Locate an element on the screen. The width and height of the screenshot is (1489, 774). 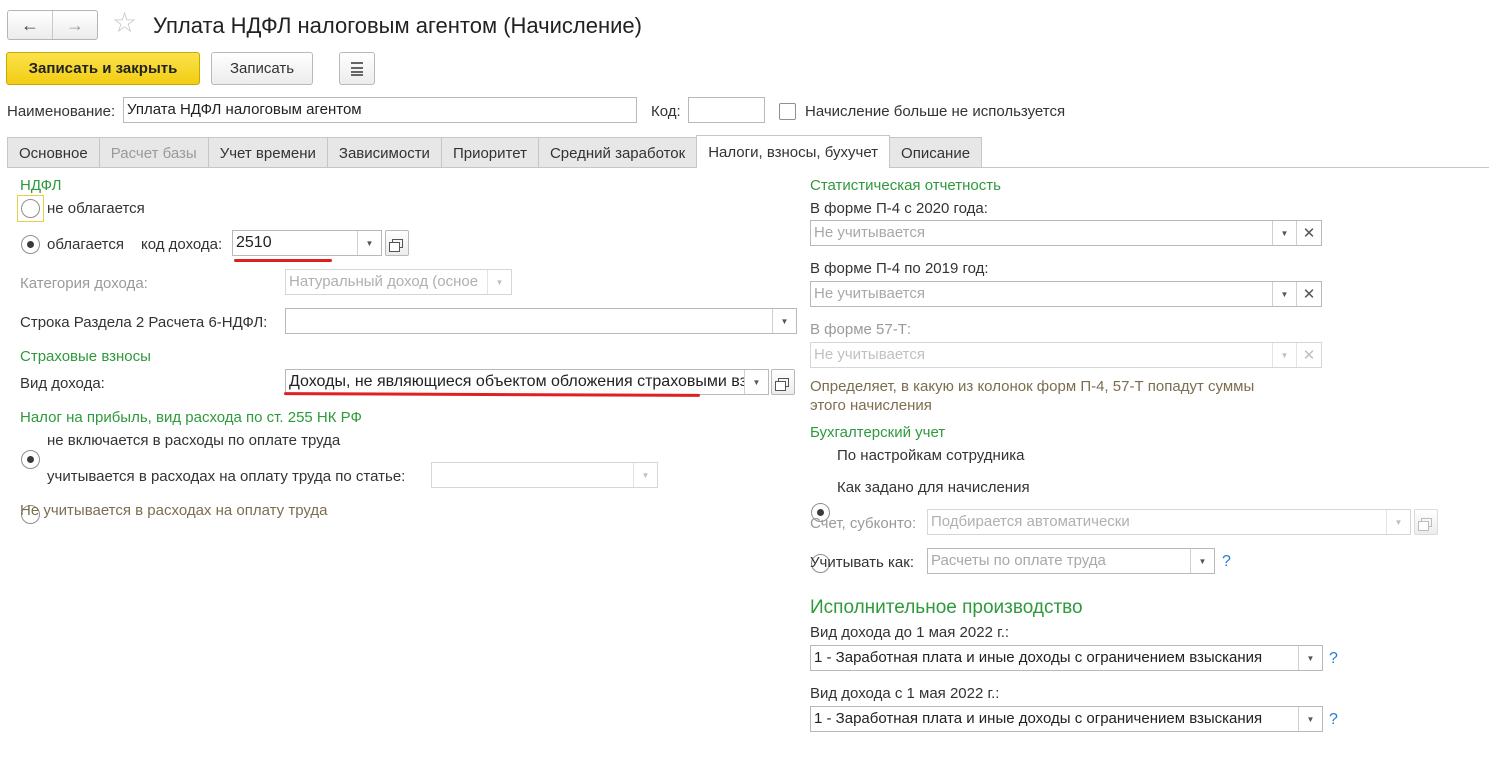
account-as-value: Расчеты по оплате труда is located at coordinates (1018, 560).